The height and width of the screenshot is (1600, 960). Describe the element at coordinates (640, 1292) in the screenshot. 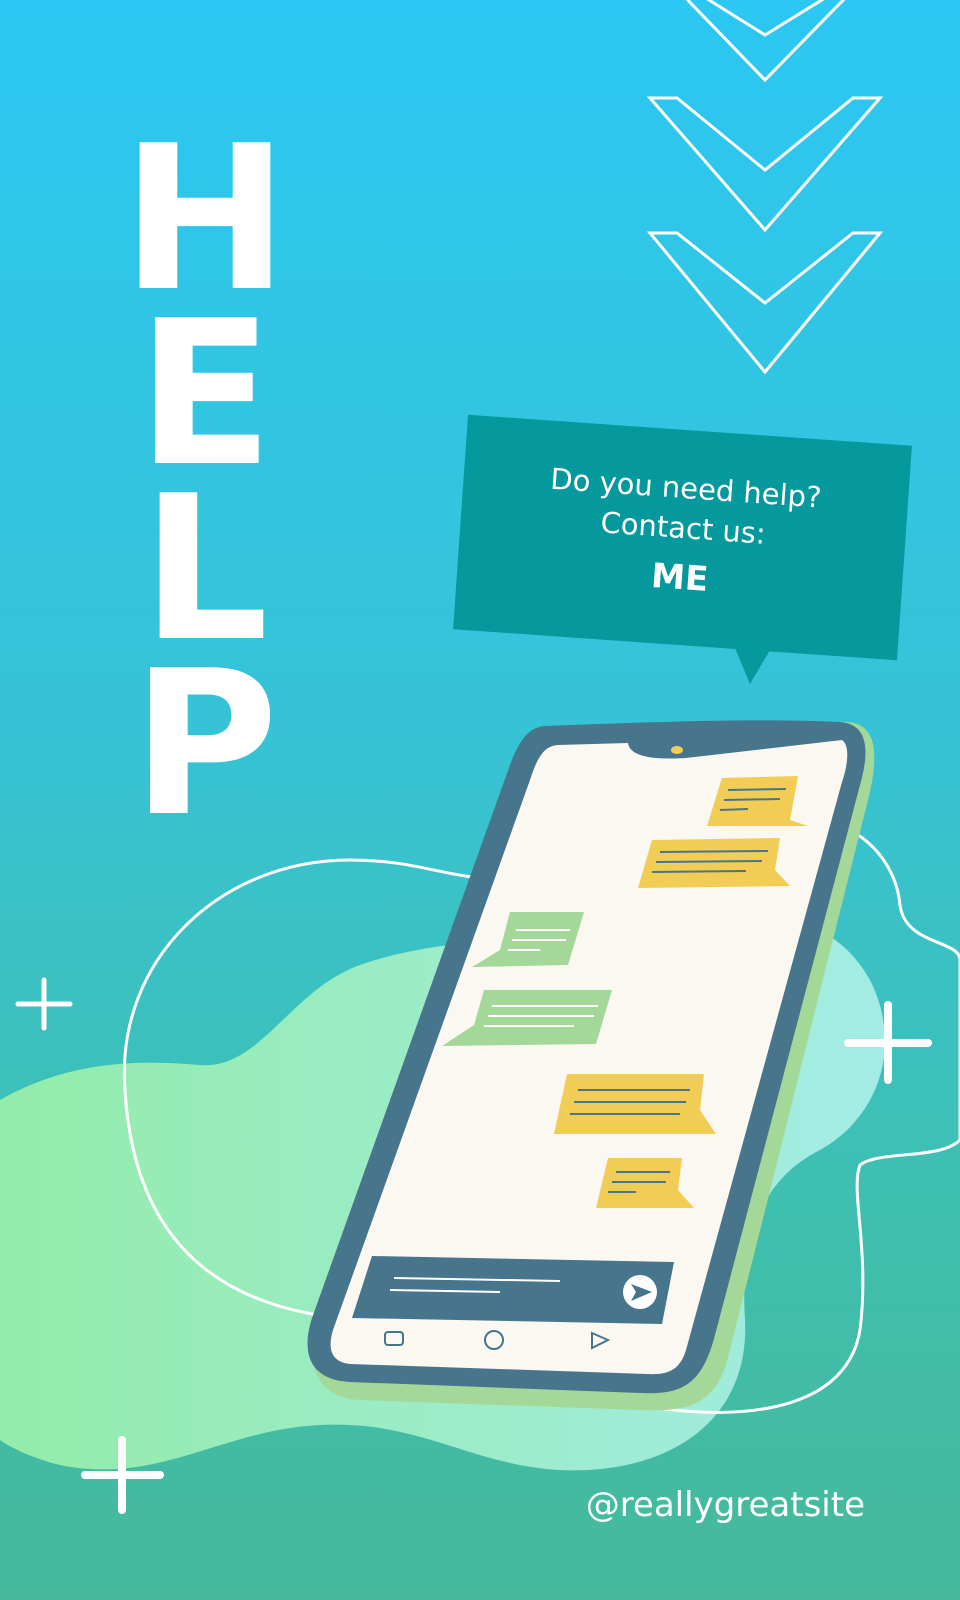

I see `send-icon` at that location.